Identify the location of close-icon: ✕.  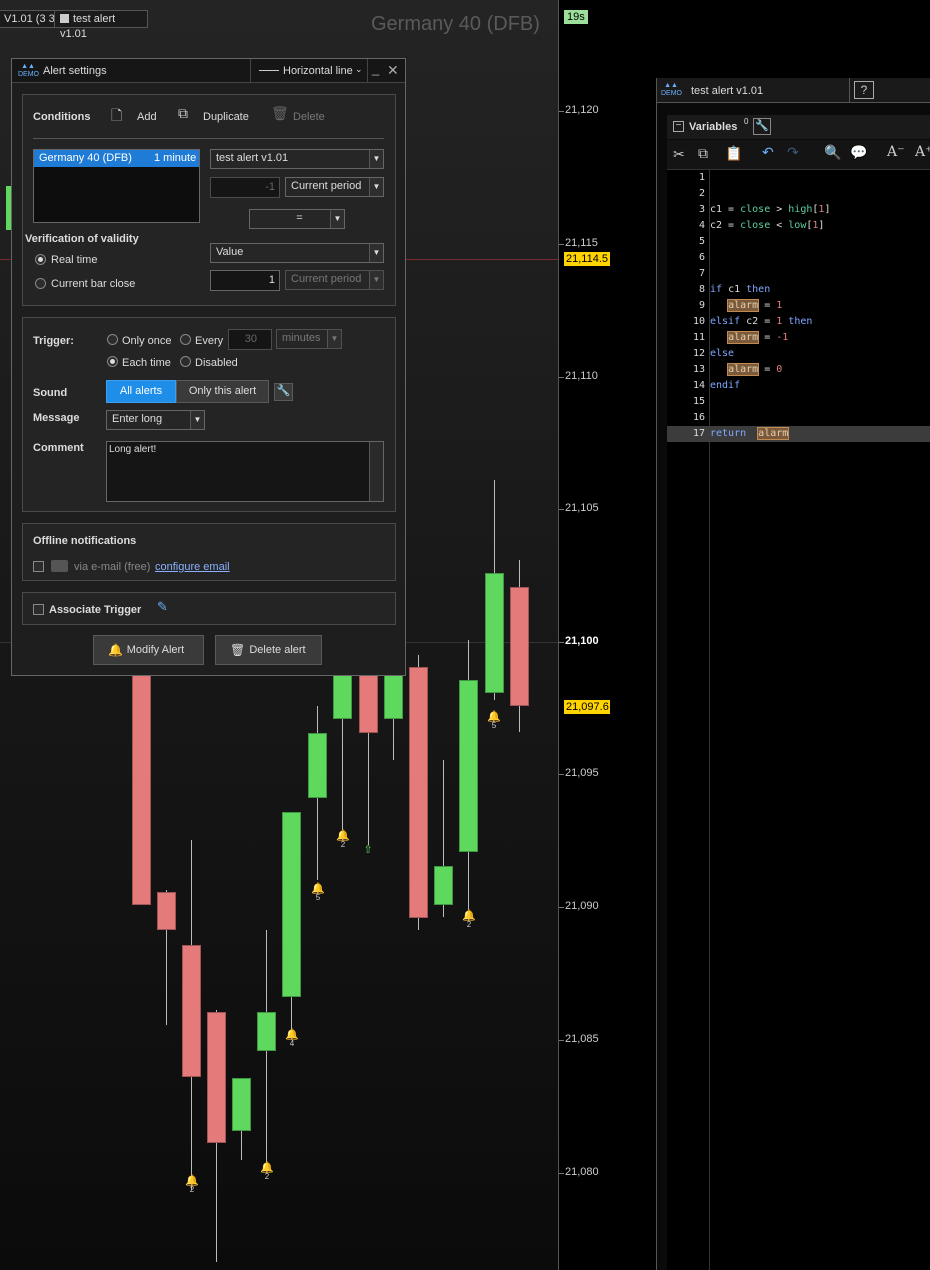
(393, 70).